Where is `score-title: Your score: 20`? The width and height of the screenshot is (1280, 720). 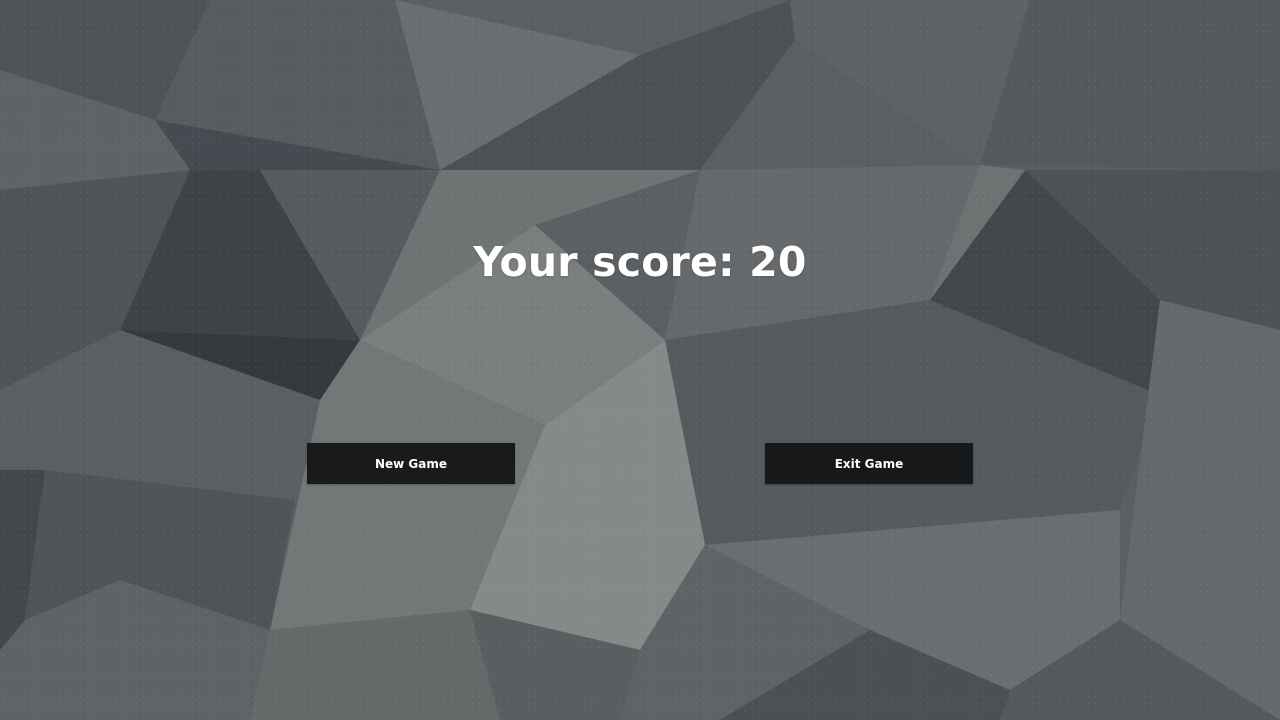 score-title: Your score: 20 is located at coordinates (640, 262).